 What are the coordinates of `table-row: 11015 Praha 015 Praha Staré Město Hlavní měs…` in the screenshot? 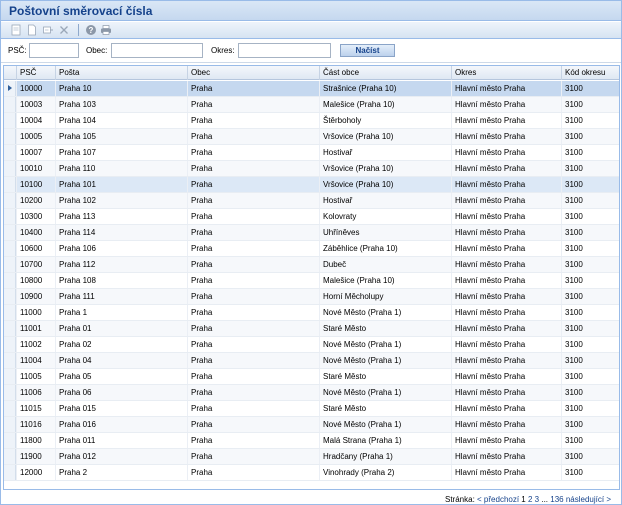 It's located at (311, 409).